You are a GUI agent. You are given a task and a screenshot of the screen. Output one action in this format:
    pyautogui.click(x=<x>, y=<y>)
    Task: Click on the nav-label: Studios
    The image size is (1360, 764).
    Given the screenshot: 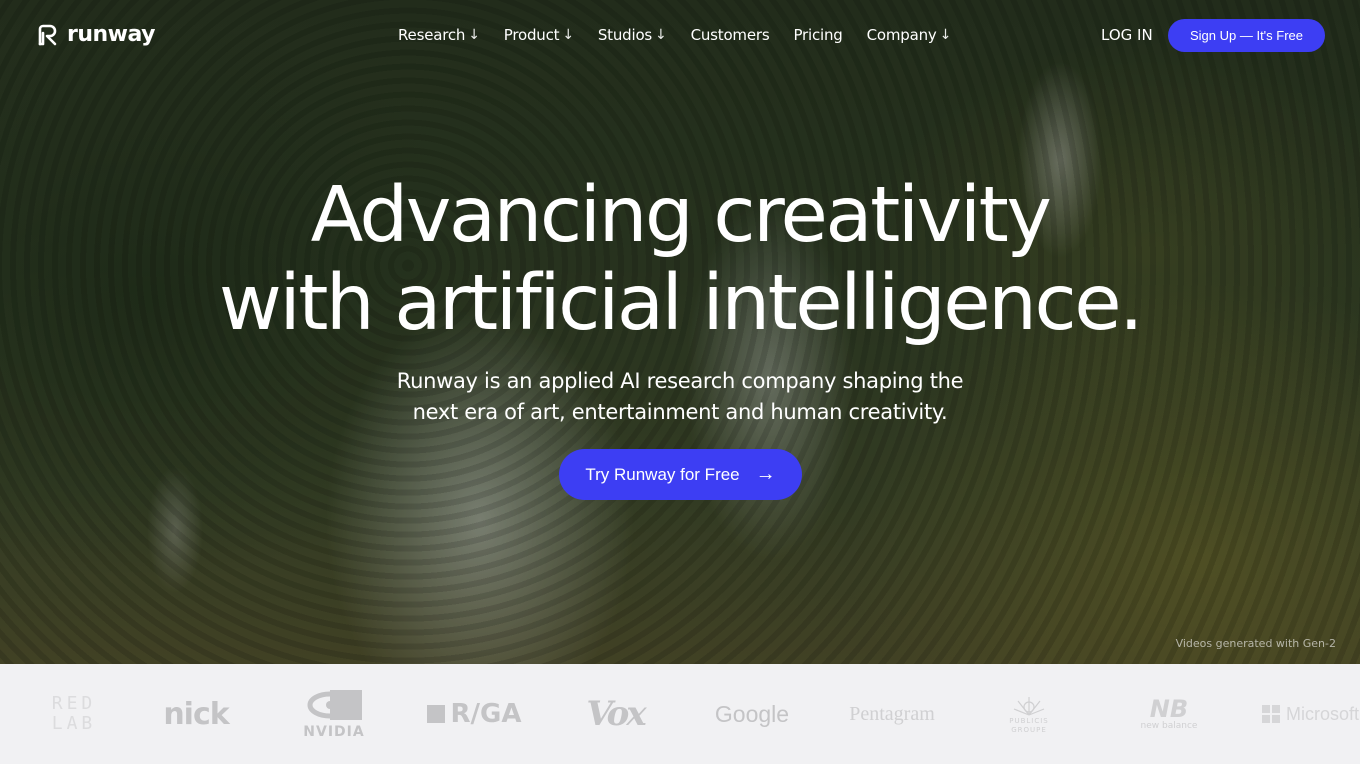 What is the action you would take?
    pyautogui.click(x=625, y=35)
    